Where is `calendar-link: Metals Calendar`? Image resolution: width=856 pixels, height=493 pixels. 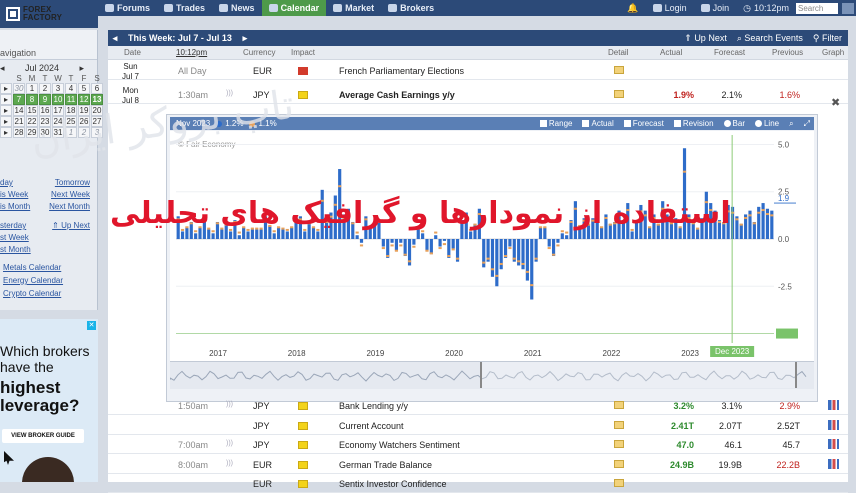 calendar-link: Metals Calendar is located at coordinates (49, 269).